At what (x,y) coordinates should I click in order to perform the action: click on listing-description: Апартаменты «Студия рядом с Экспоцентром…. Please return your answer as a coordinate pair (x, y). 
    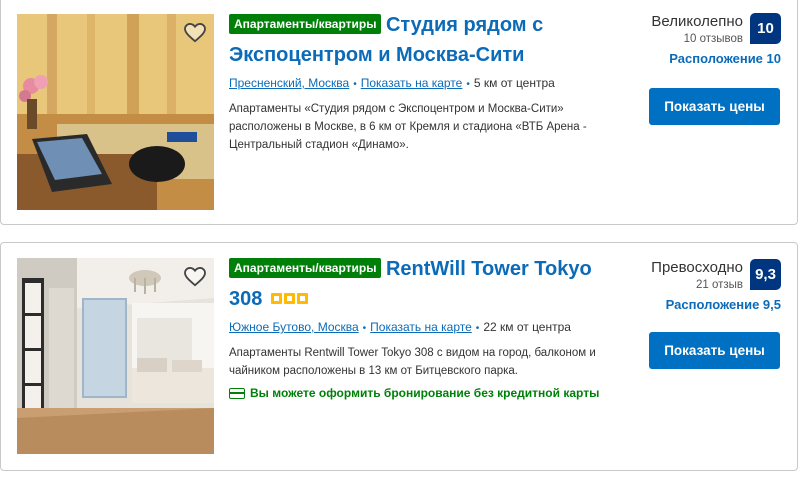
    Looking at the image, I should click on (408, 127).